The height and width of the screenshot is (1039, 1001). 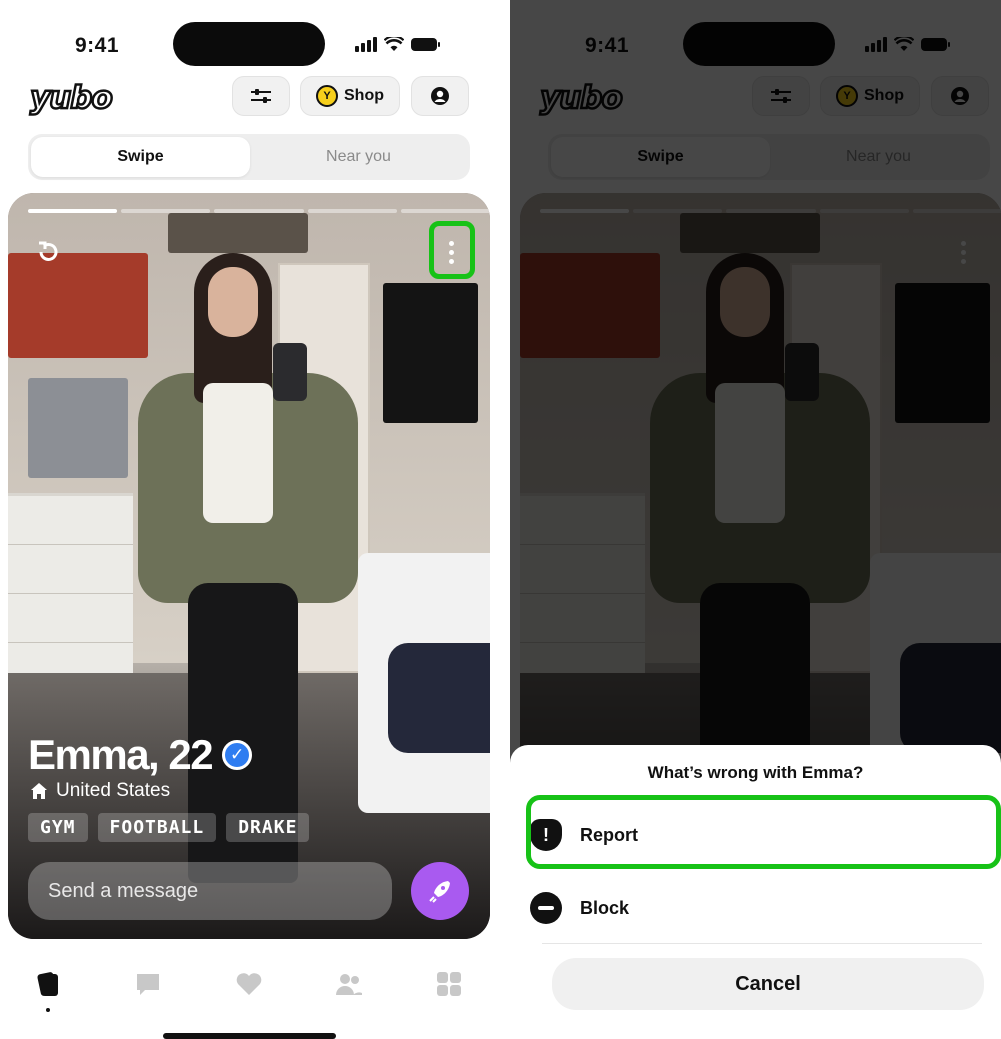 What do you see at coordinates (148, 984) in the screenshot?
I see `chat-icon` at bounding box center [148, 984].